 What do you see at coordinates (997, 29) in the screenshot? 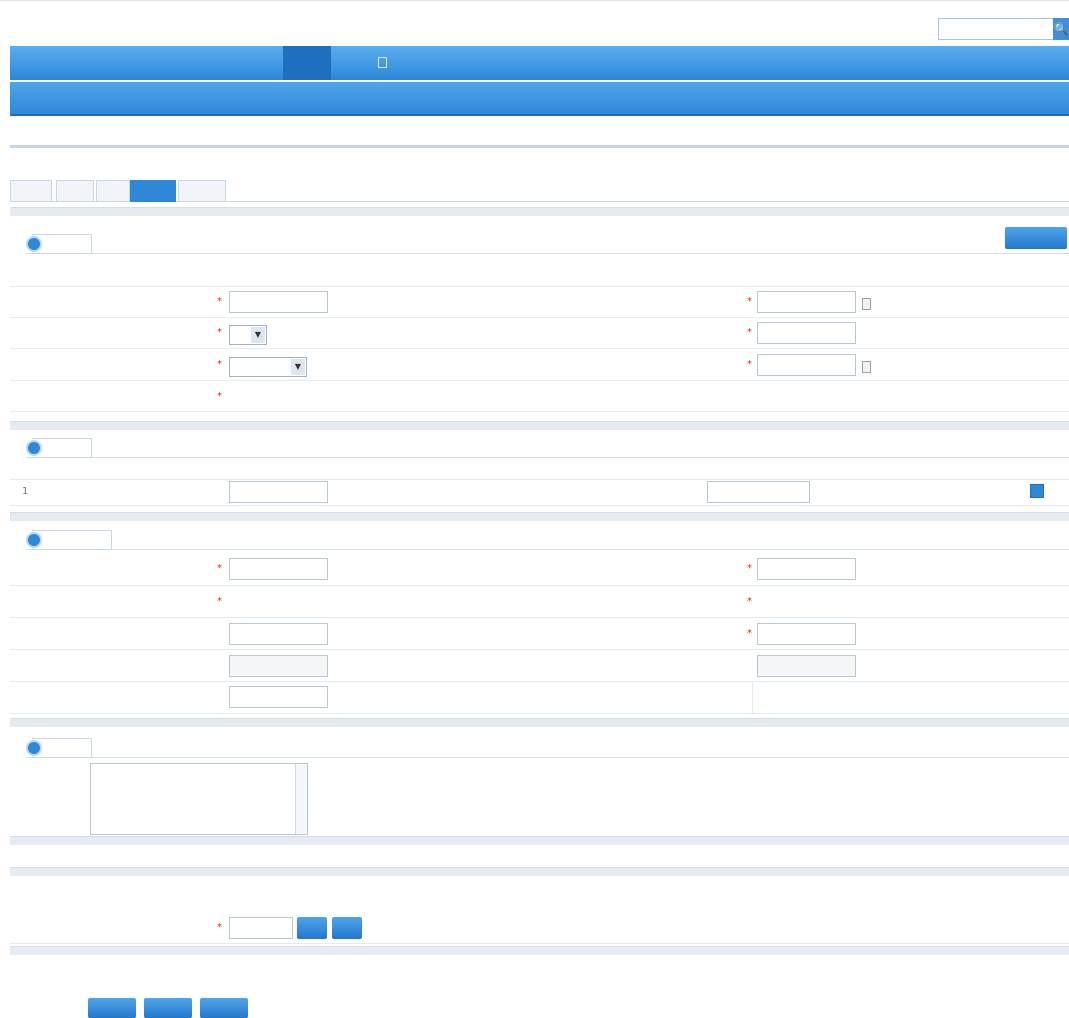
I see `search-input` at bounding box center [997, 29].